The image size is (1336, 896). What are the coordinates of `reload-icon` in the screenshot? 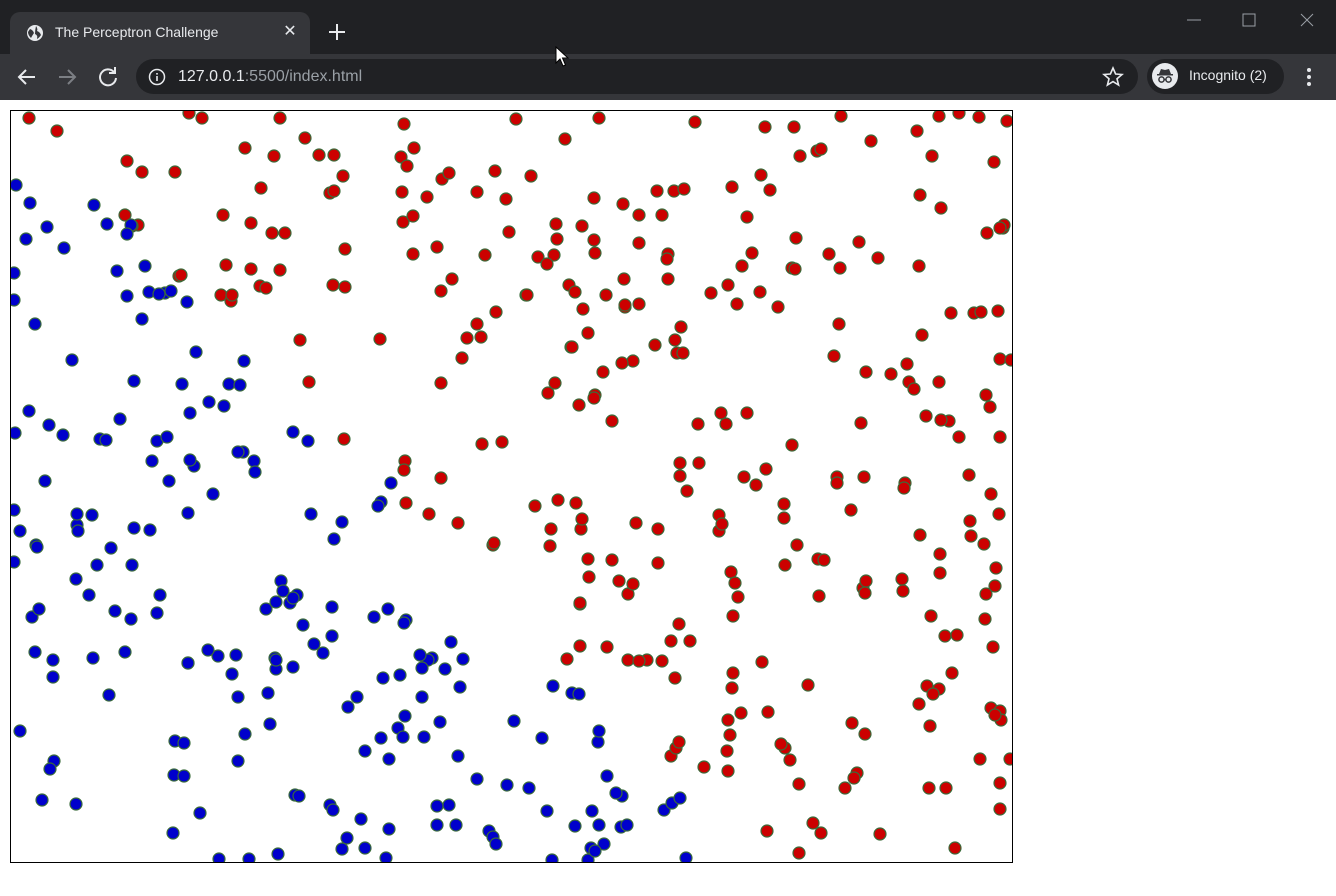 It's located at (108, 77).